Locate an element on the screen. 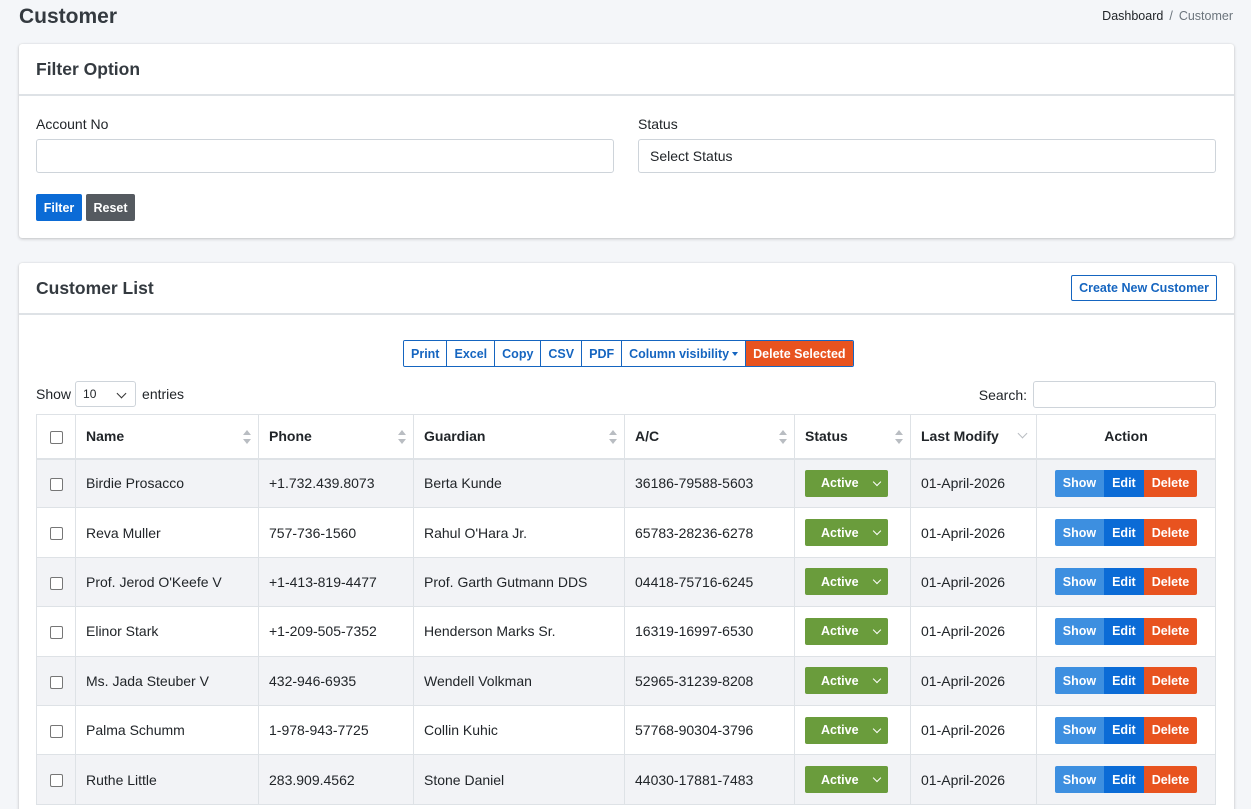 The height and width of the screenshot is (809, 1251). cell-name: Ms. Jada Steuber V is located at coordinates (167, 680).